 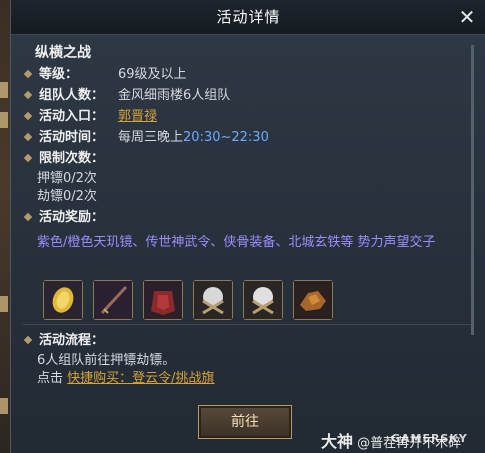 What do you see at coordinates (59, 74) in the screenshot?
I see `level-label: 等级：` at bounding box center [59, 74].